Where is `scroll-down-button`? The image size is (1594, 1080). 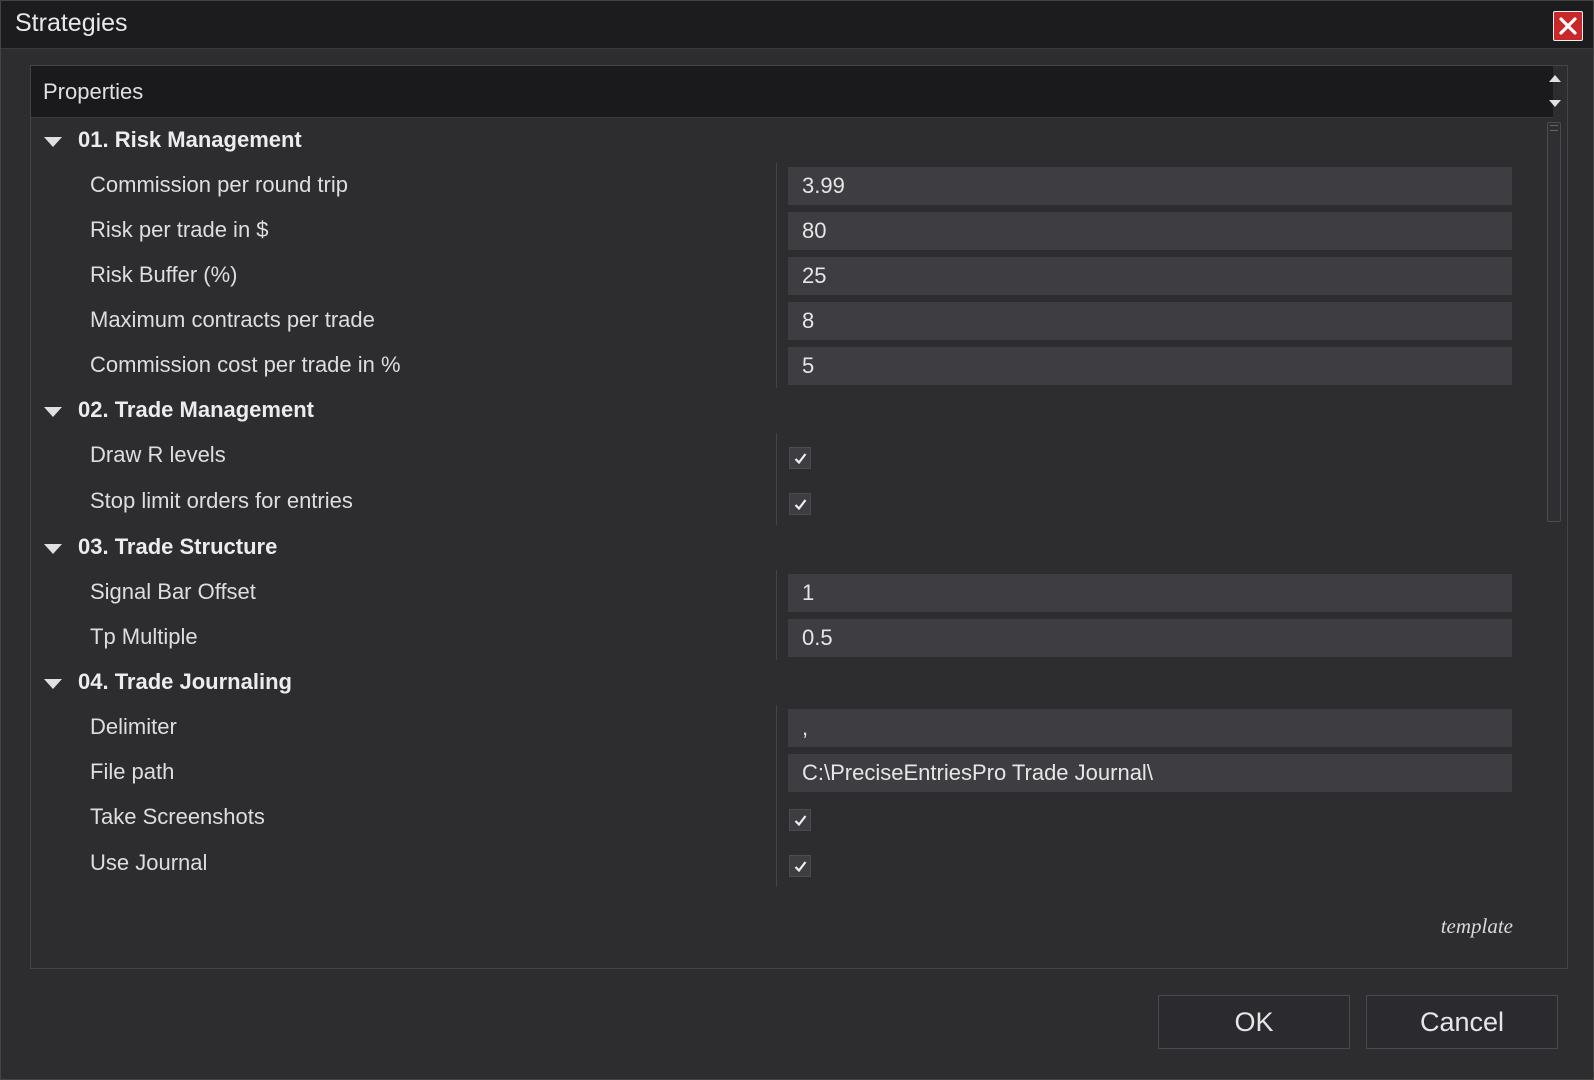 scroll-down-button is located at coordinates (1555, 103).